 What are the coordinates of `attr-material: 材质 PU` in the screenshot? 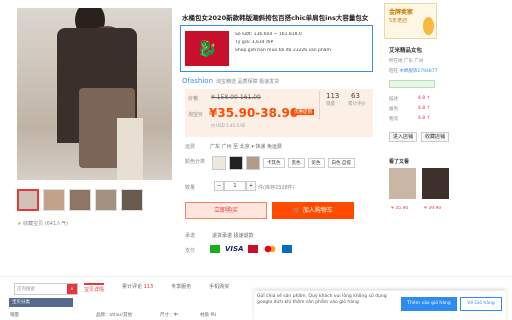 It's located at (208, 315).